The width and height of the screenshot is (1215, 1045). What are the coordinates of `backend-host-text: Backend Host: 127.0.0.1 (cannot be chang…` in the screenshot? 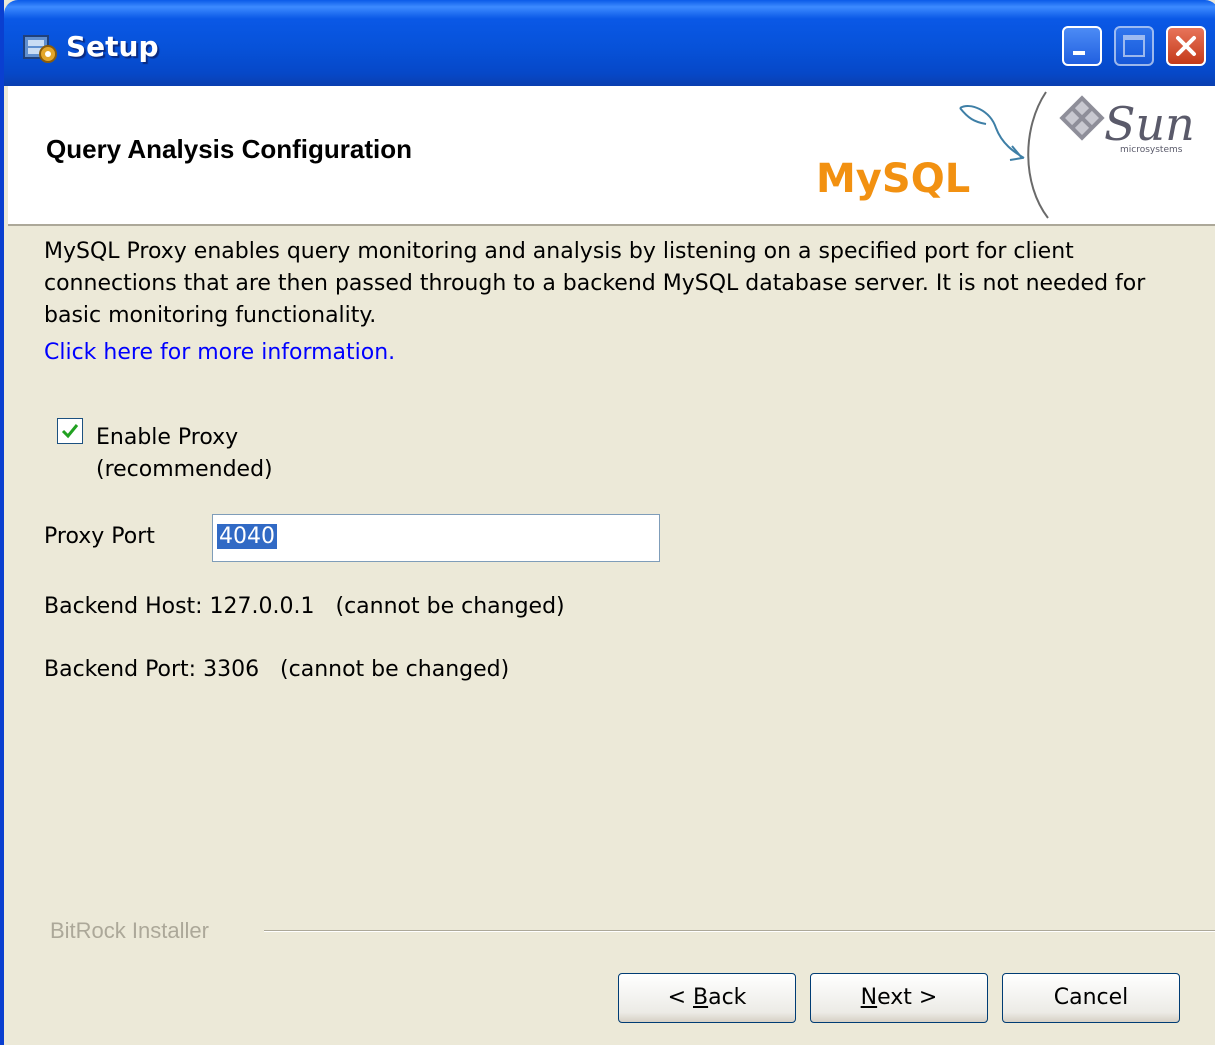 It's located at (304, 606).